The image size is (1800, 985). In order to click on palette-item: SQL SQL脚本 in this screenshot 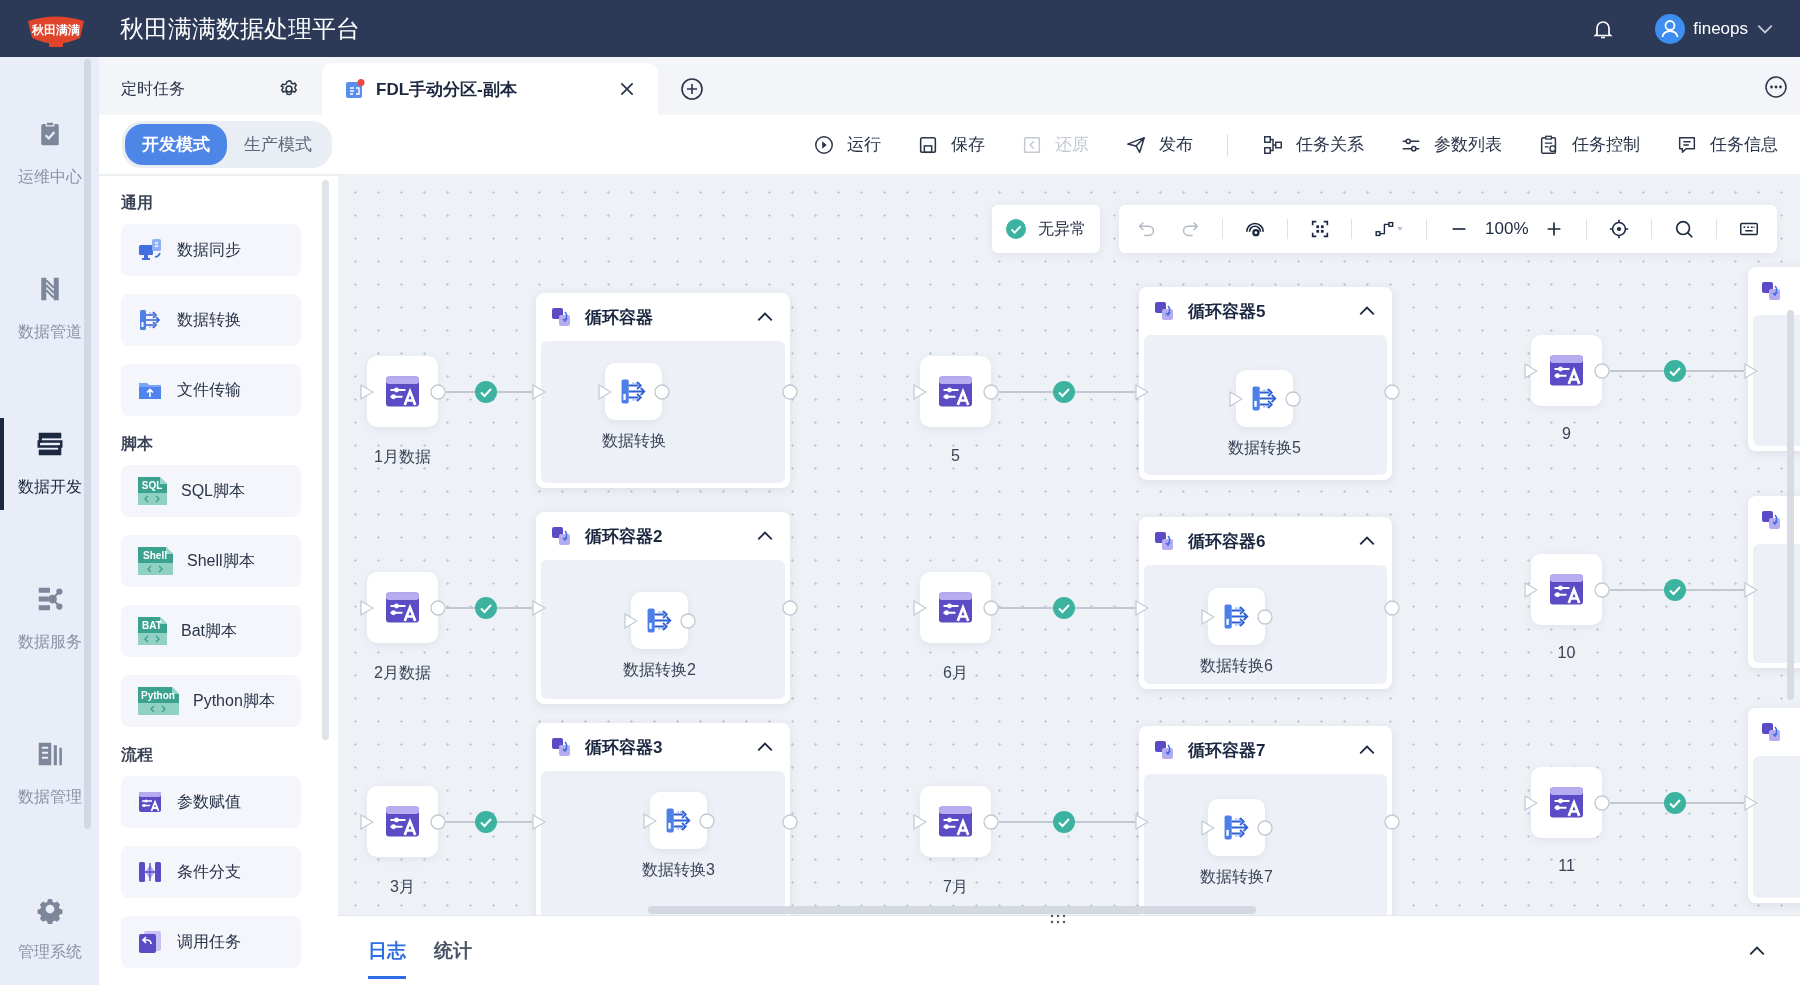, I will do `click(211, 491)`.